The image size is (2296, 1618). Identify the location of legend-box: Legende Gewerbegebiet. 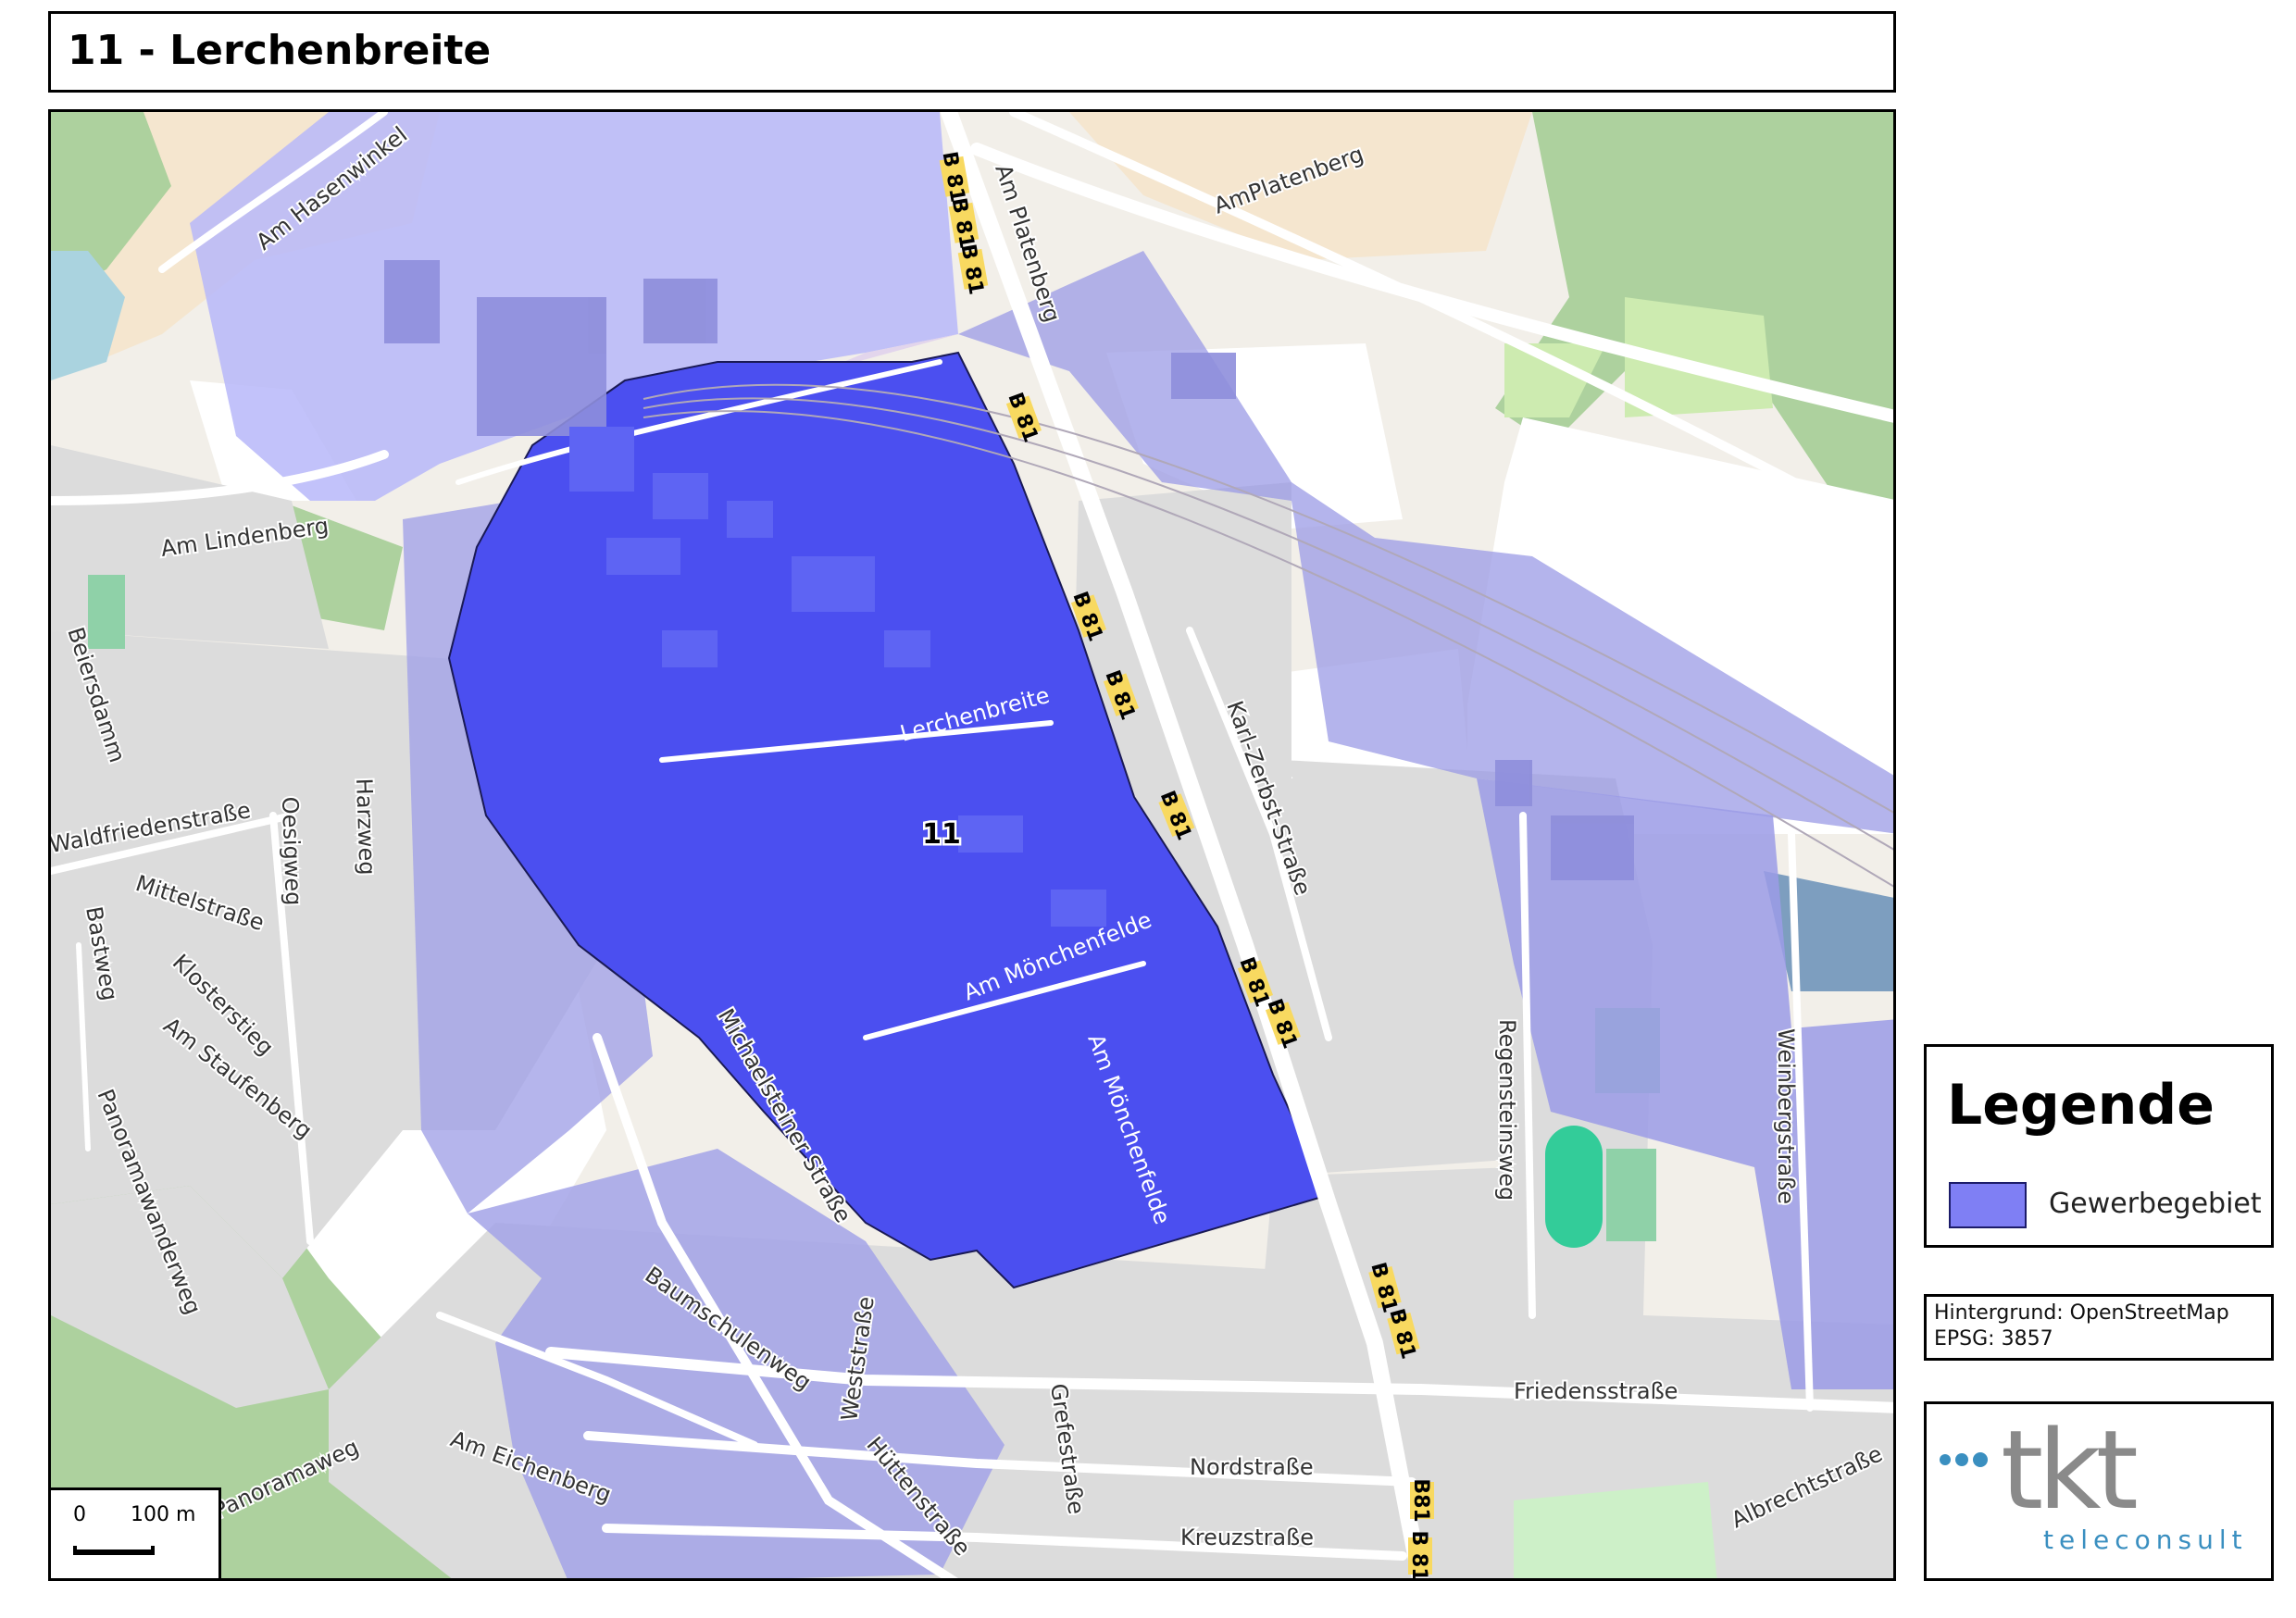
(2099, 1146).